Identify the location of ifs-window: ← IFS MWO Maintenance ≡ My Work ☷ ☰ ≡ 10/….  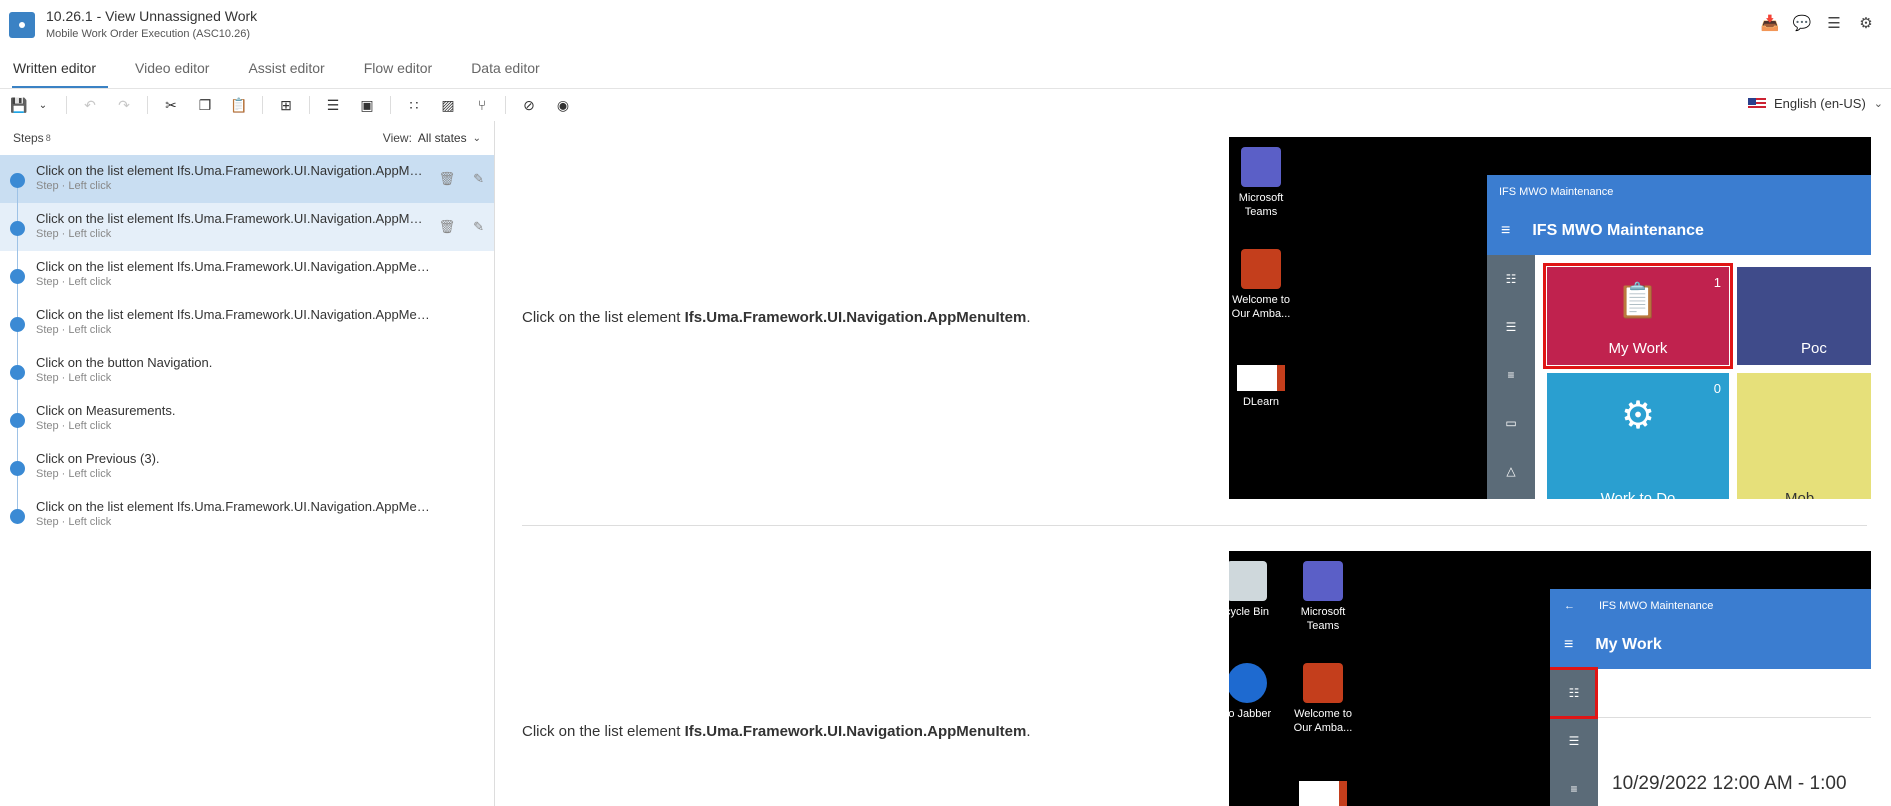
(1710, 697).